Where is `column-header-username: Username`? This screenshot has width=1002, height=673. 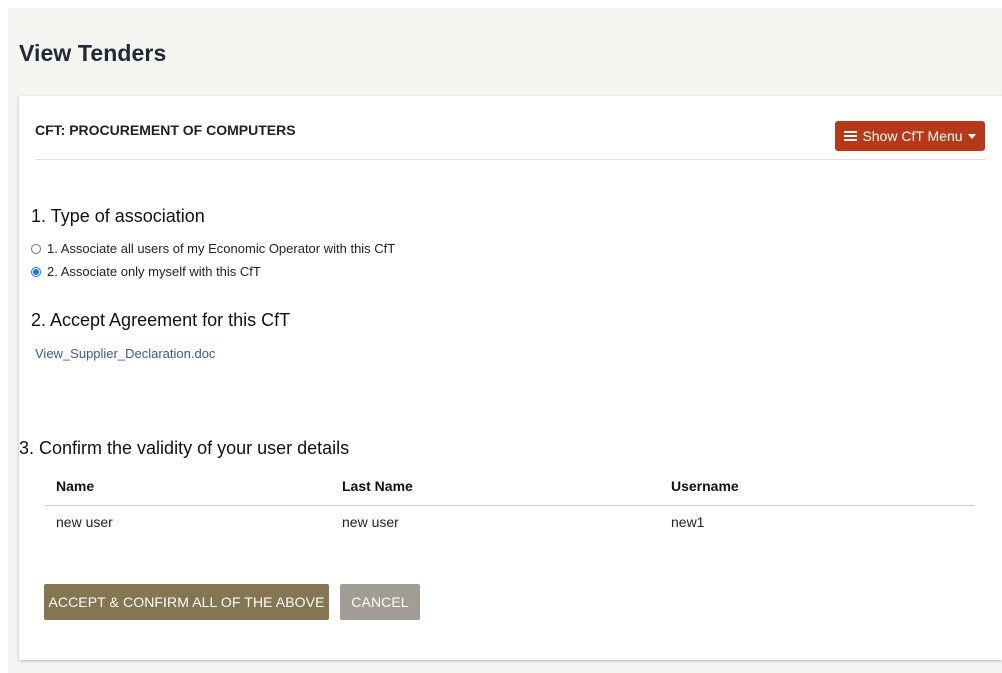
column-header-username: Username is located at coordinates (705, 486).